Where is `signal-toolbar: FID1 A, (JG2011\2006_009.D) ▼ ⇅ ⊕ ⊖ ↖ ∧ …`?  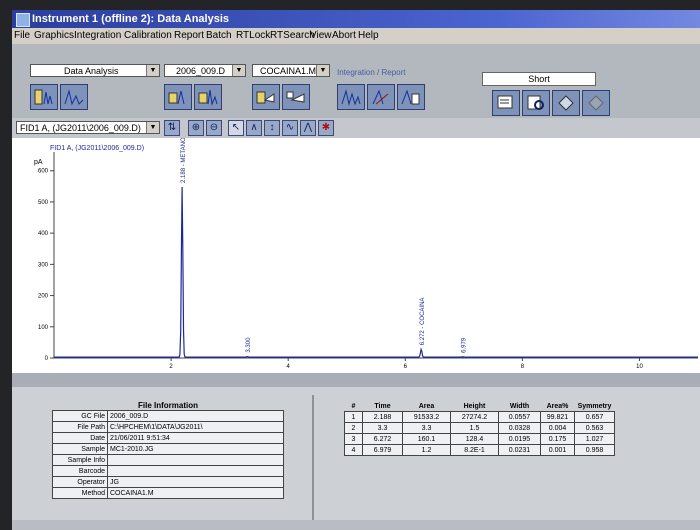 signal-toolbar: FID1 A, (JG2011\2006_009.D) ▼ ⇅ ⊕ ⊖ ↖ ∧ … is located at coordinates (356, 128).